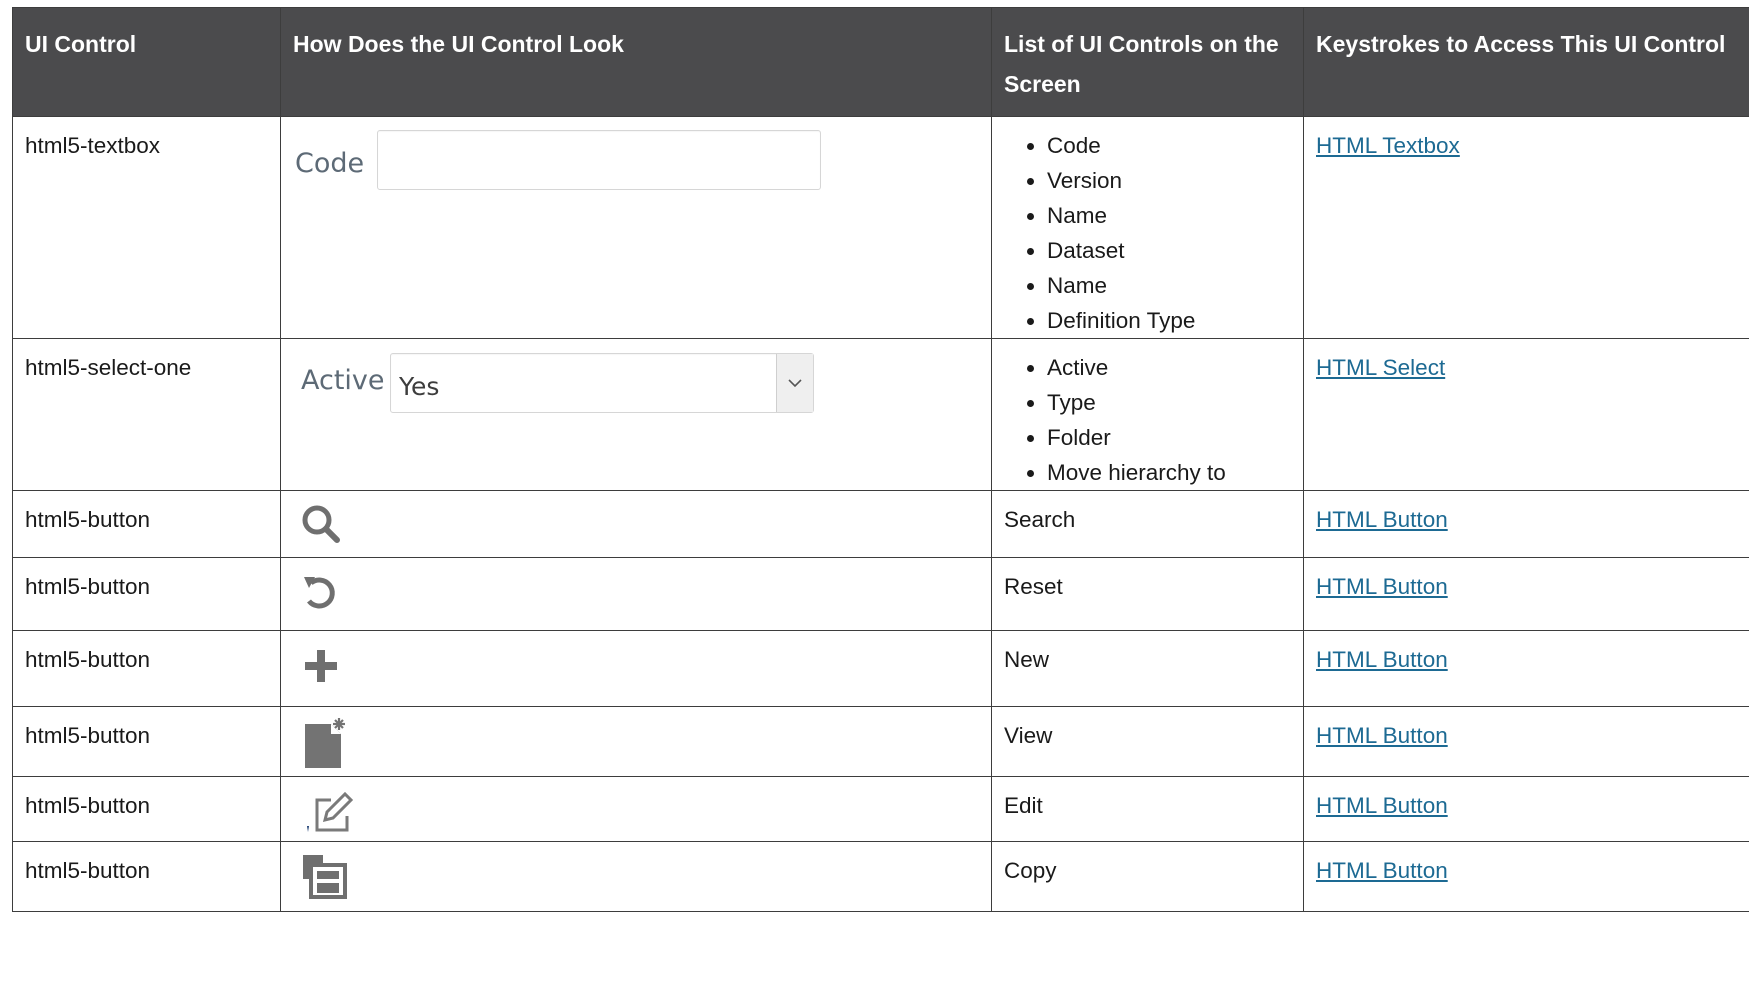 This screenshot has height=993, width=1749. What do you see at coordinates (146, 62) in the screenshot?
I see `header-ui-control: UI Control` at bounding box center [146, 62].